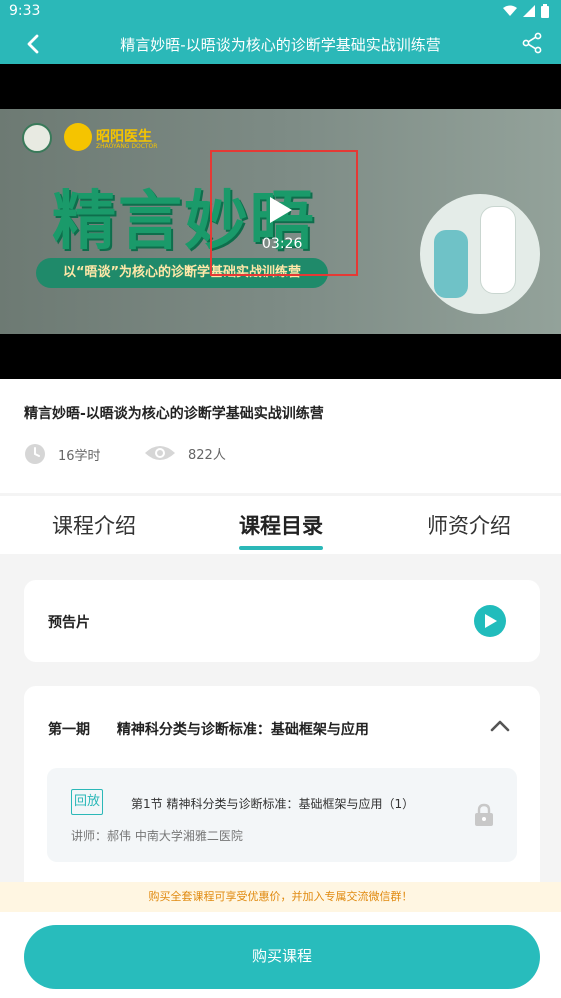 The image size is (561, 998). I want to click on hours-value: 16学时, so click(79, 456).